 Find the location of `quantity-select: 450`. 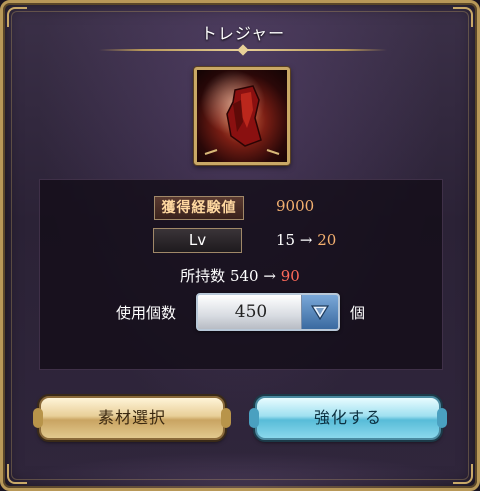

quantity-select: 450 is located at coordinates (268, 312).